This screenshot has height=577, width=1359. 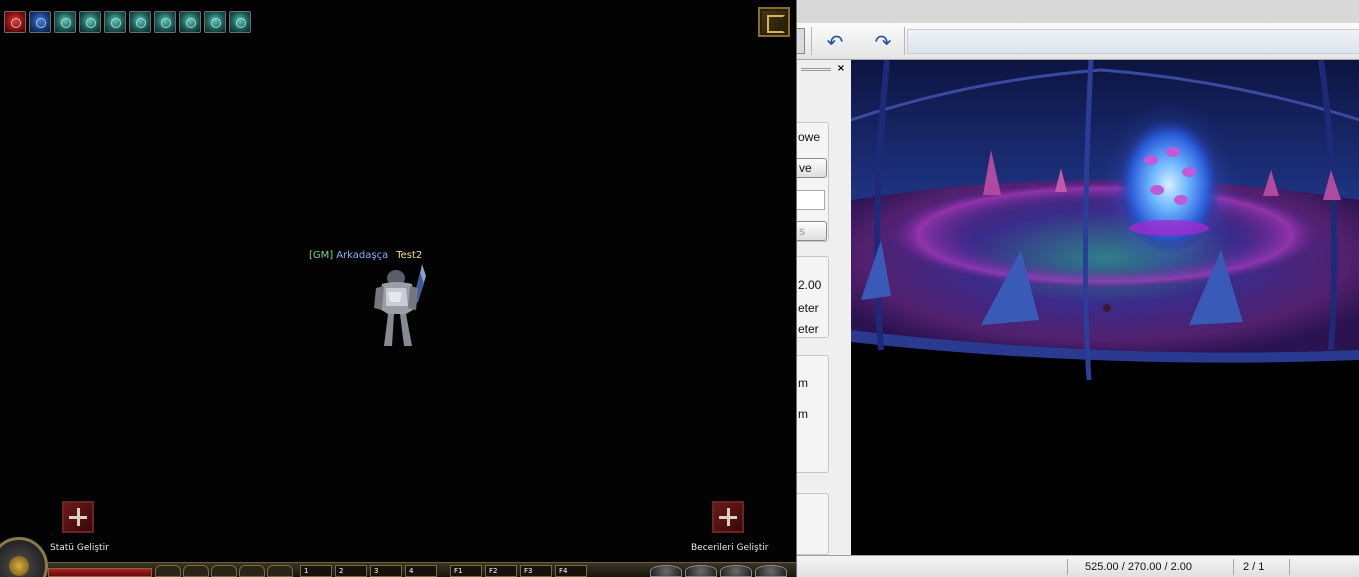 What do you see at coordinates (78, 517) in the screenshot?
I see `stat-upgrade-button` at bounding box center [78, 517].